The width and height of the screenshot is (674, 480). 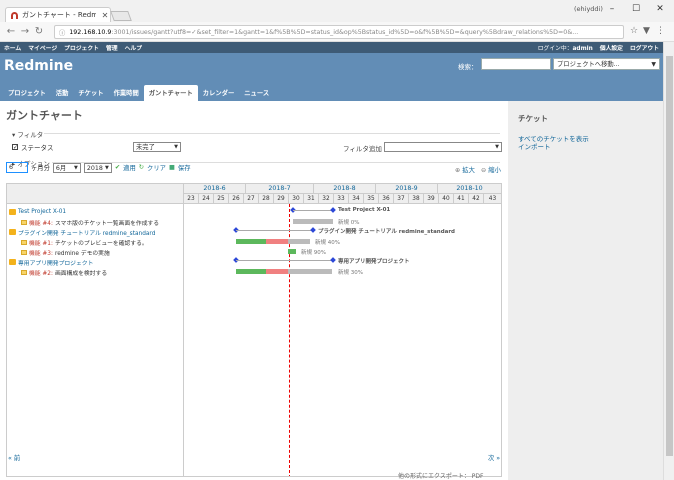 What do you see at coordinates (469, 189) in the screenshot?
I see `gantt-month: 2018-10` at bounding box center [469, 189].